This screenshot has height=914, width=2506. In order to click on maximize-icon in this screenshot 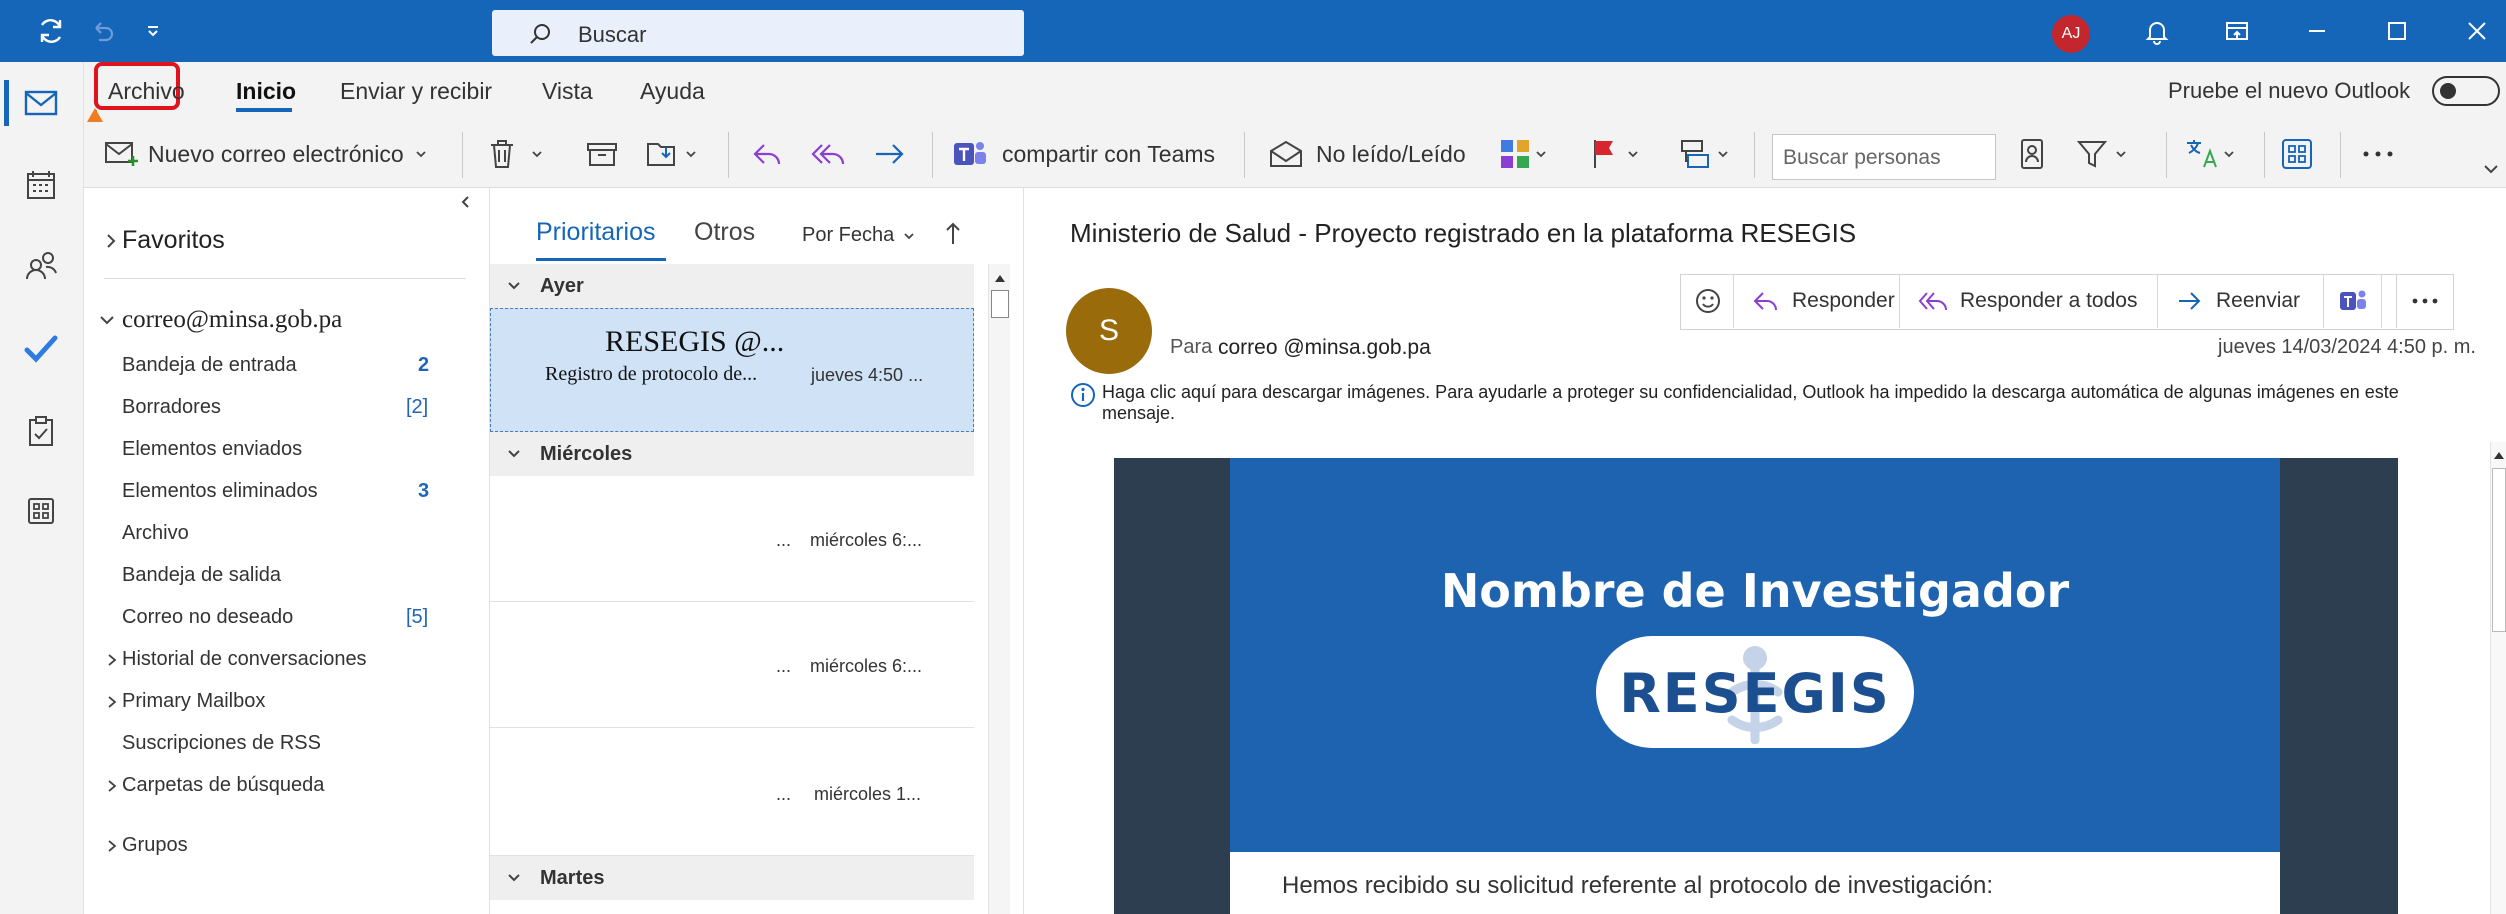, I will do `click(2397, 31)`.